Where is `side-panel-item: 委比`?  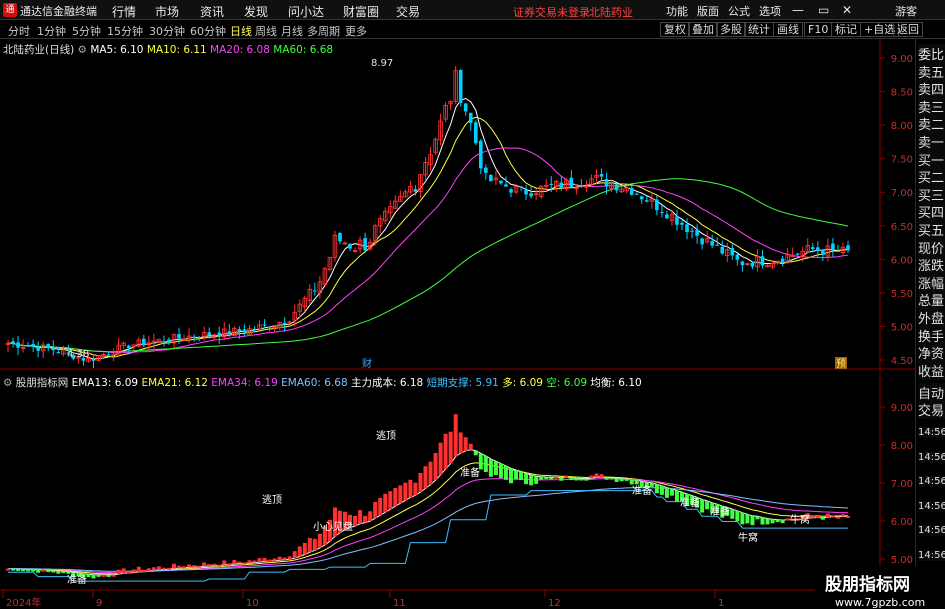
side-panel-item: 委比 is located at coordinates (931, 53).